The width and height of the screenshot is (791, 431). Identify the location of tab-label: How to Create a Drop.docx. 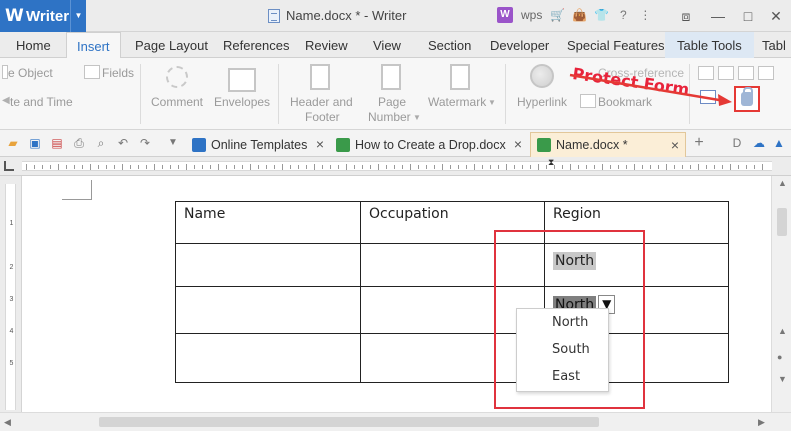
(430, 144).